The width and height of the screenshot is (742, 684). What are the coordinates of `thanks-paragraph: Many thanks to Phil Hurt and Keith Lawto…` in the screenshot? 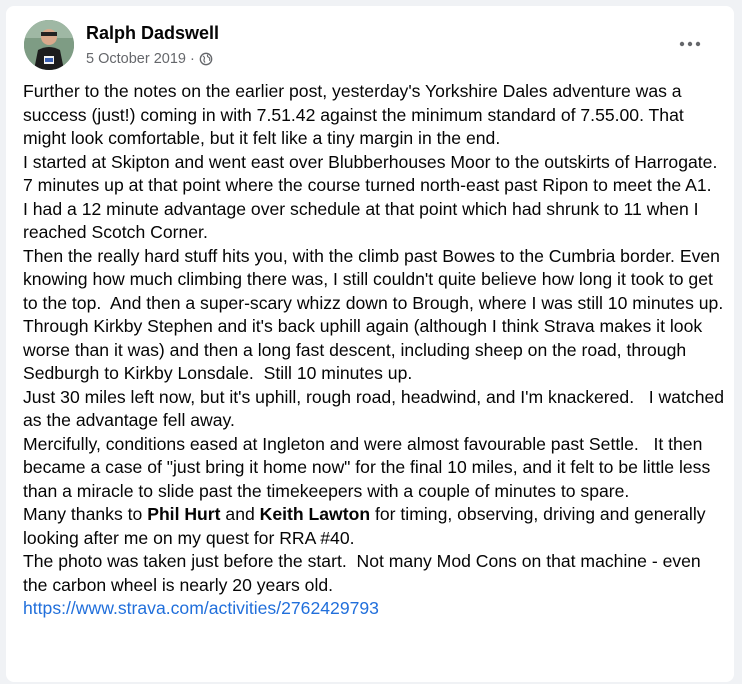 It's located at (374, 526).